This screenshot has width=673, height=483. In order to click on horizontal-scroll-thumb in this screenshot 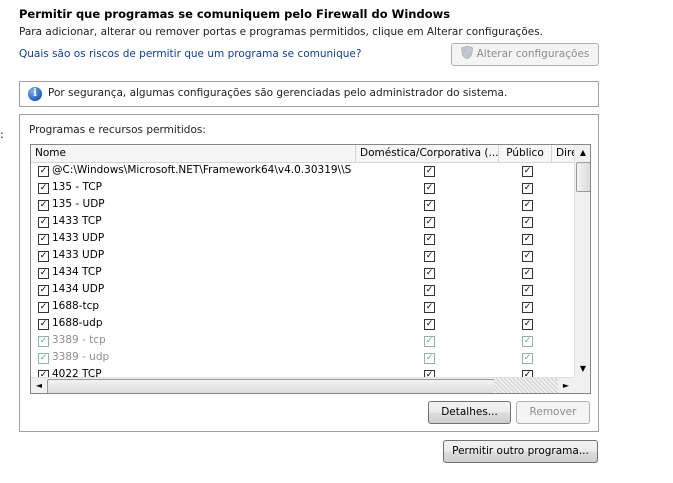, I will do `click(271, 386)`.